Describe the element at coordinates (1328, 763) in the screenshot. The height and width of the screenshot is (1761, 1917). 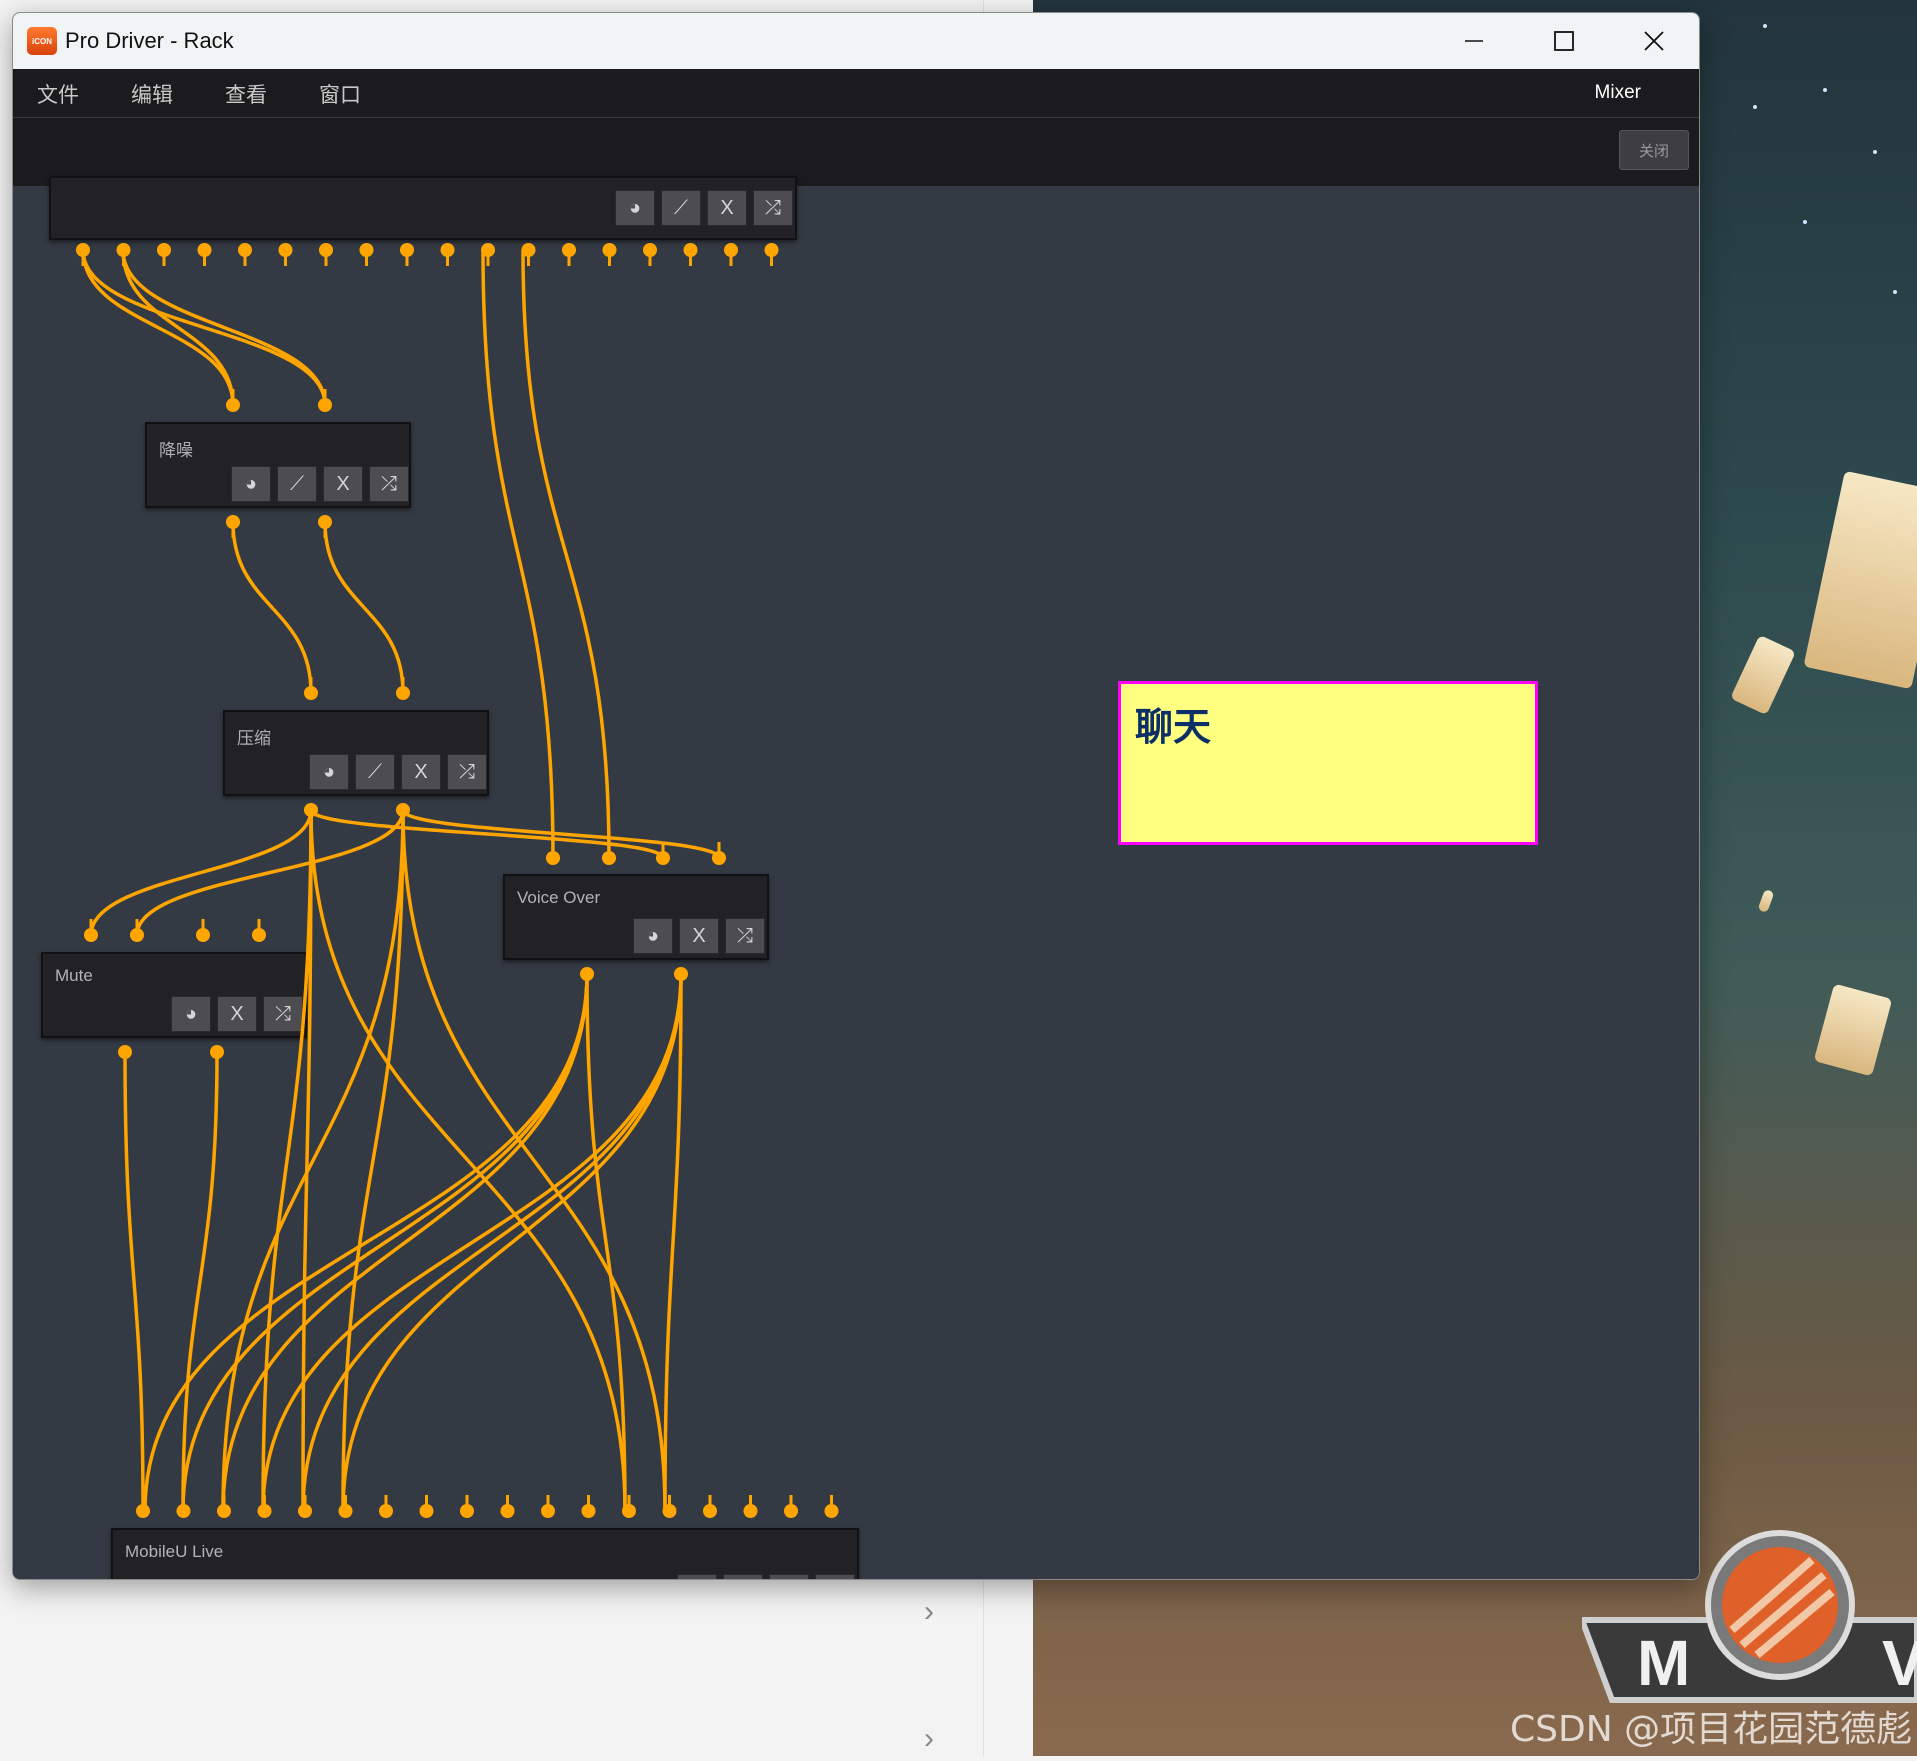
I see `chat-note: 聊天` at that location.